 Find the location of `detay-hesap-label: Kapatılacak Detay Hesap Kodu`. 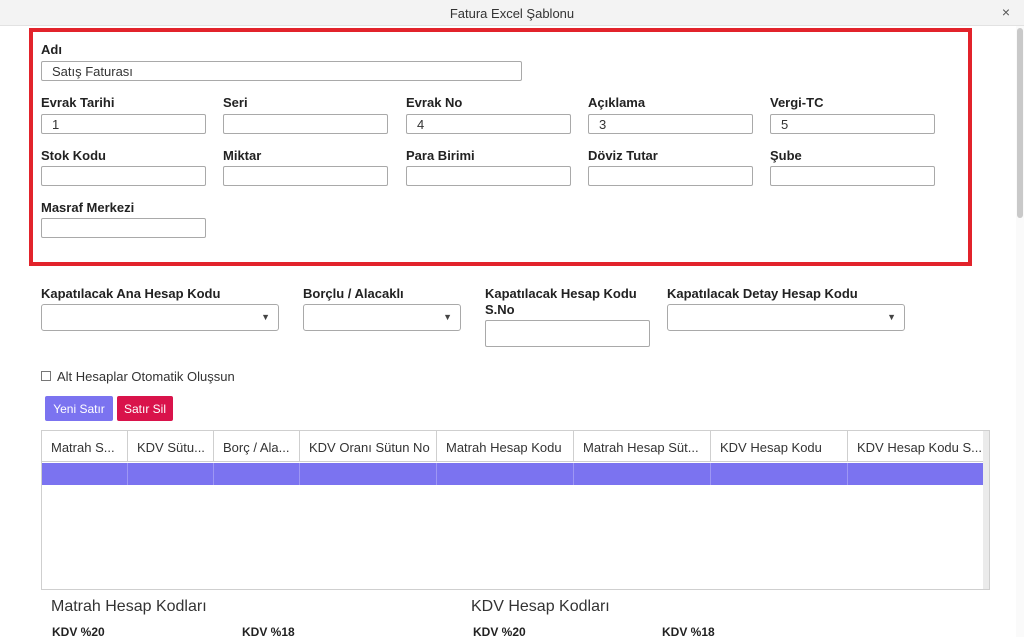

detay-hesap-label: Kapatılacak Detay Hesap Kodu is located at coordinates (762, 293).